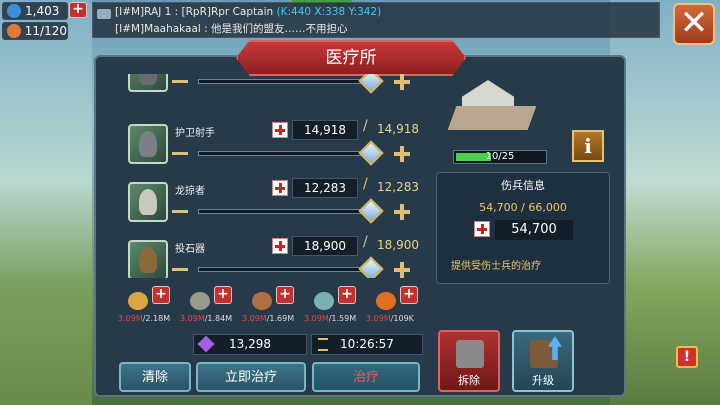  I want to click on gem-value: 13,298, so click(250, 344).